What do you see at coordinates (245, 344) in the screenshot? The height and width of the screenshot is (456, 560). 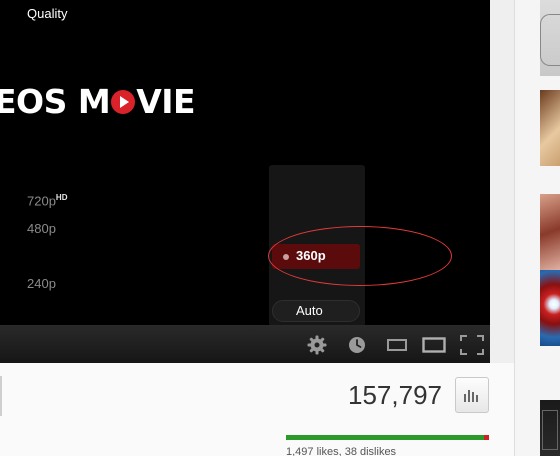 I see `player-control-bar` at bounding box center [245, 344].